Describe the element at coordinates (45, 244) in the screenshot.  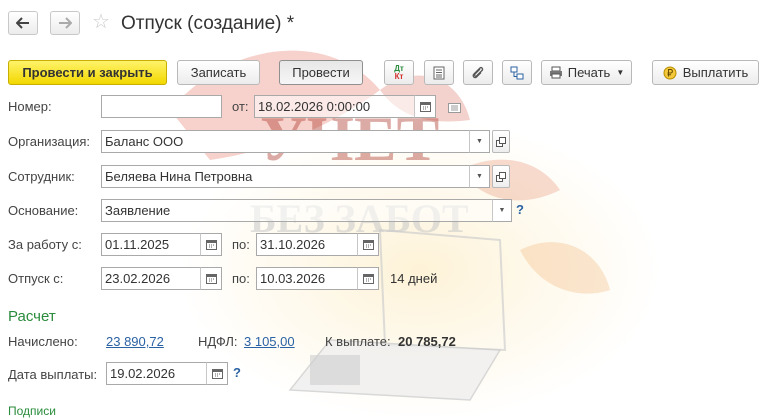
I see `work-period-label: За работу с:` at that location.